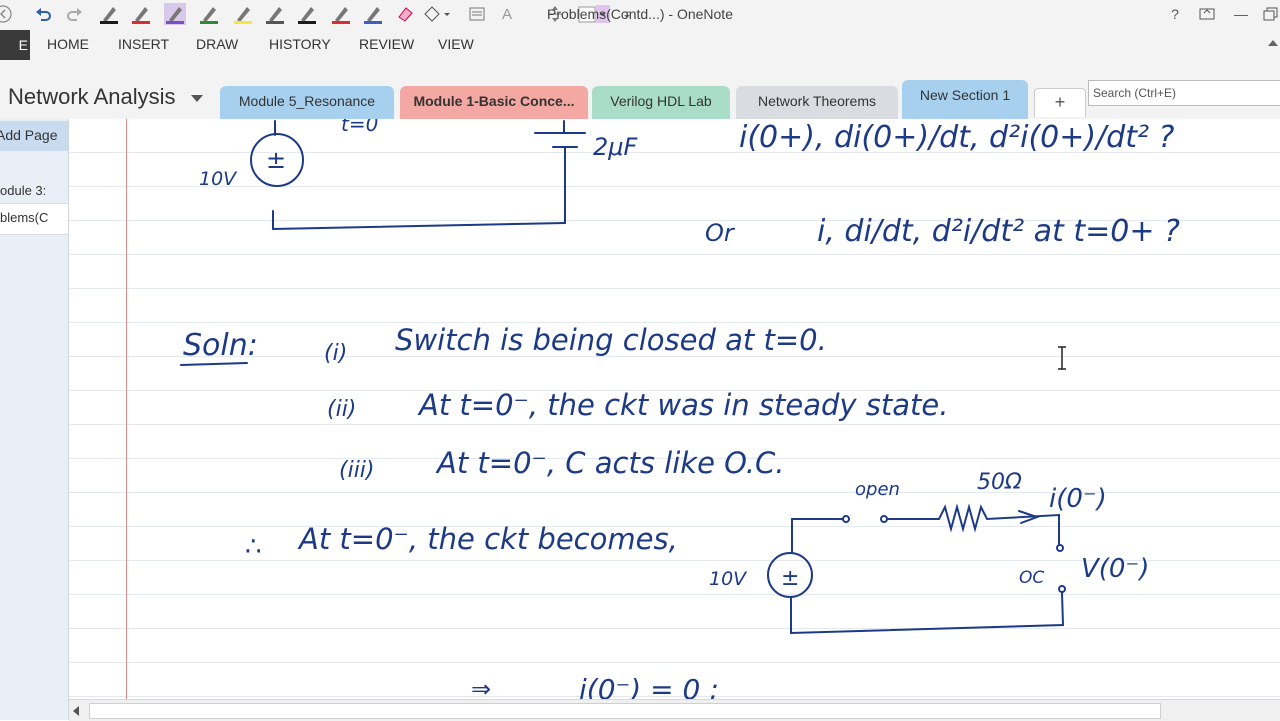 This screenshot has height=721, width=1280. What do you see at coordinates (609, 463) in the screenshot?
I see `ink-line3: At t=0⁻, C acts like O.C.` at bounding box center [609, 463].